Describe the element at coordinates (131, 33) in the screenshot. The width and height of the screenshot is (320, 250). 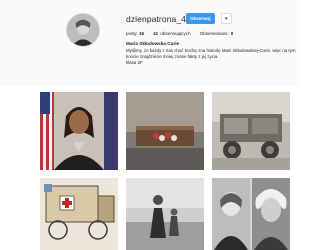
I see `stat-posts-label: posty` at that location.